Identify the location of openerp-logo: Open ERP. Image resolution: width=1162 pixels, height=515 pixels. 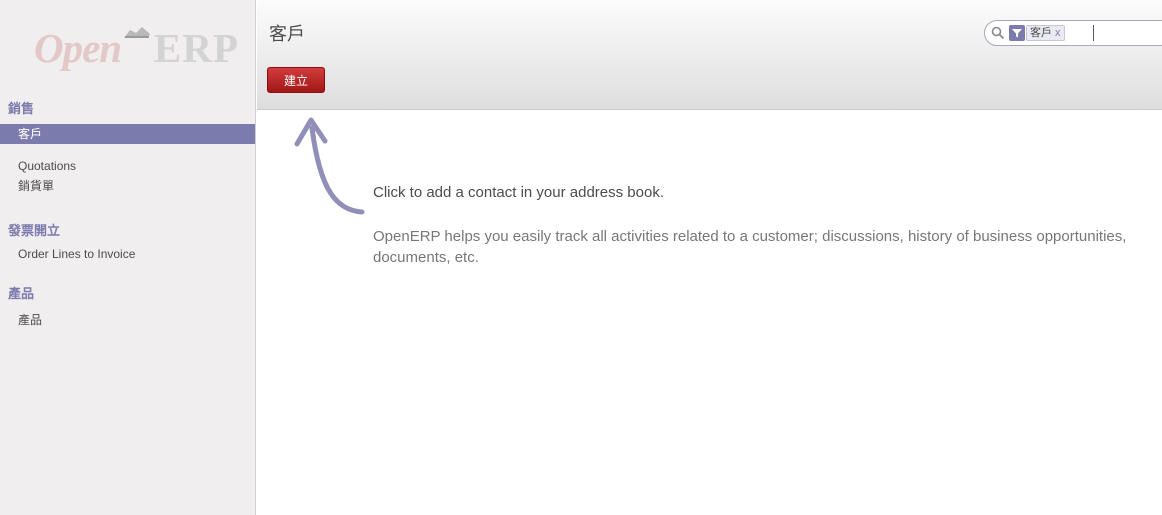
(139, 50).